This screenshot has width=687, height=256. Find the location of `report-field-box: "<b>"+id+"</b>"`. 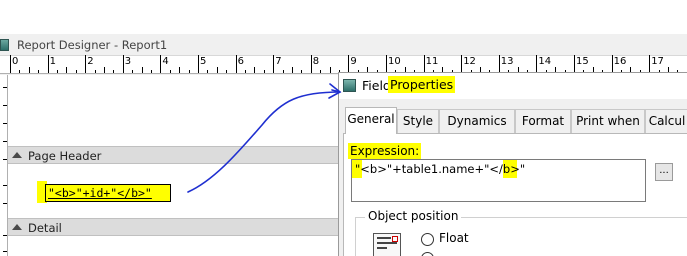

report-field-box: "<b>"+id+"</b>" is located at coordinates (108, 193).